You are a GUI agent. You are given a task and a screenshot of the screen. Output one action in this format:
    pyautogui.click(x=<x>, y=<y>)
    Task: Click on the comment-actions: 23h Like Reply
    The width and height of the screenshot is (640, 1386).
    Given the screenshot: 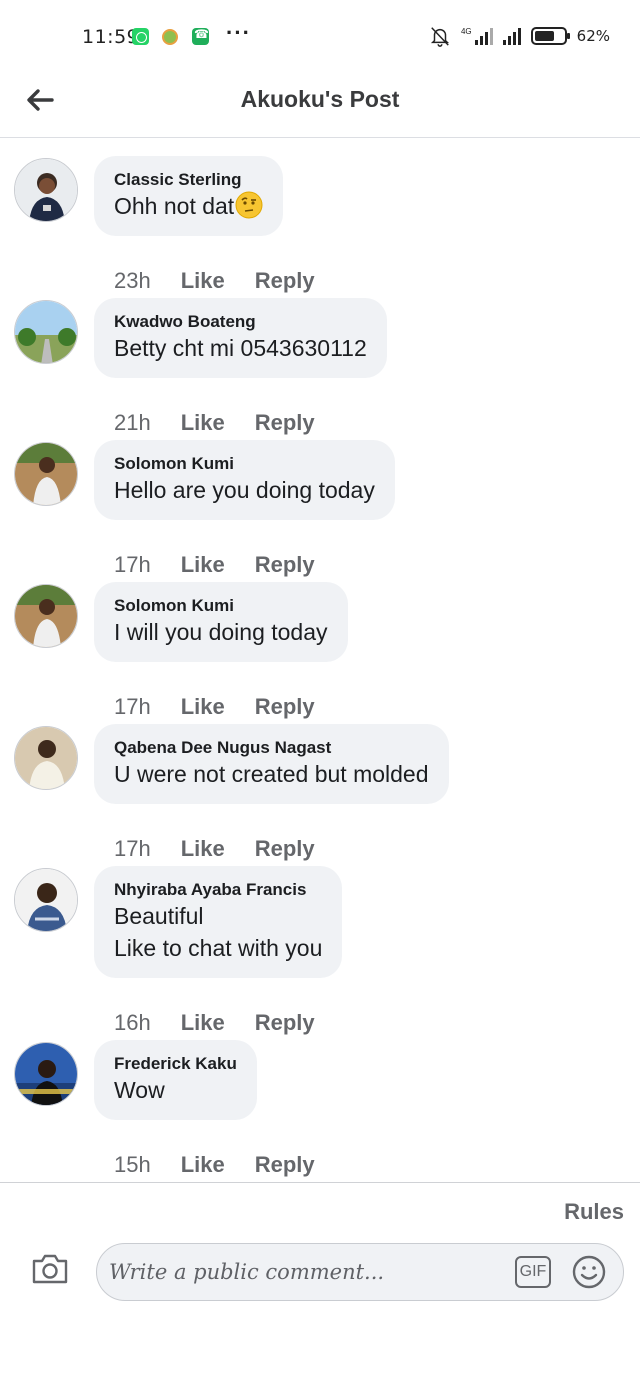 What is the action you would take?
    pyautogui.click(x=214, y=281)
    